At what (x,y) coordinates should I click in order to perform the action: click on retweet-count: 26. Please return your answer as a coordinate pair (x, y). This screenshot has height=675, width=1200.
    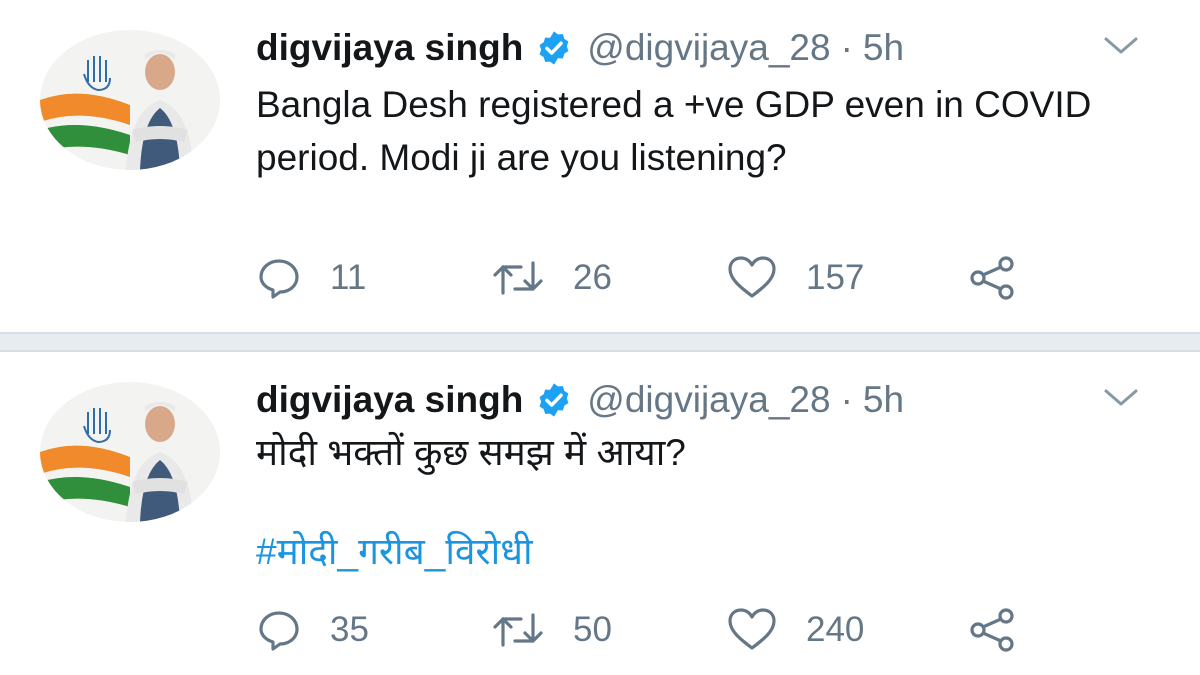
    Looking at the image, I should click on (592, 277).